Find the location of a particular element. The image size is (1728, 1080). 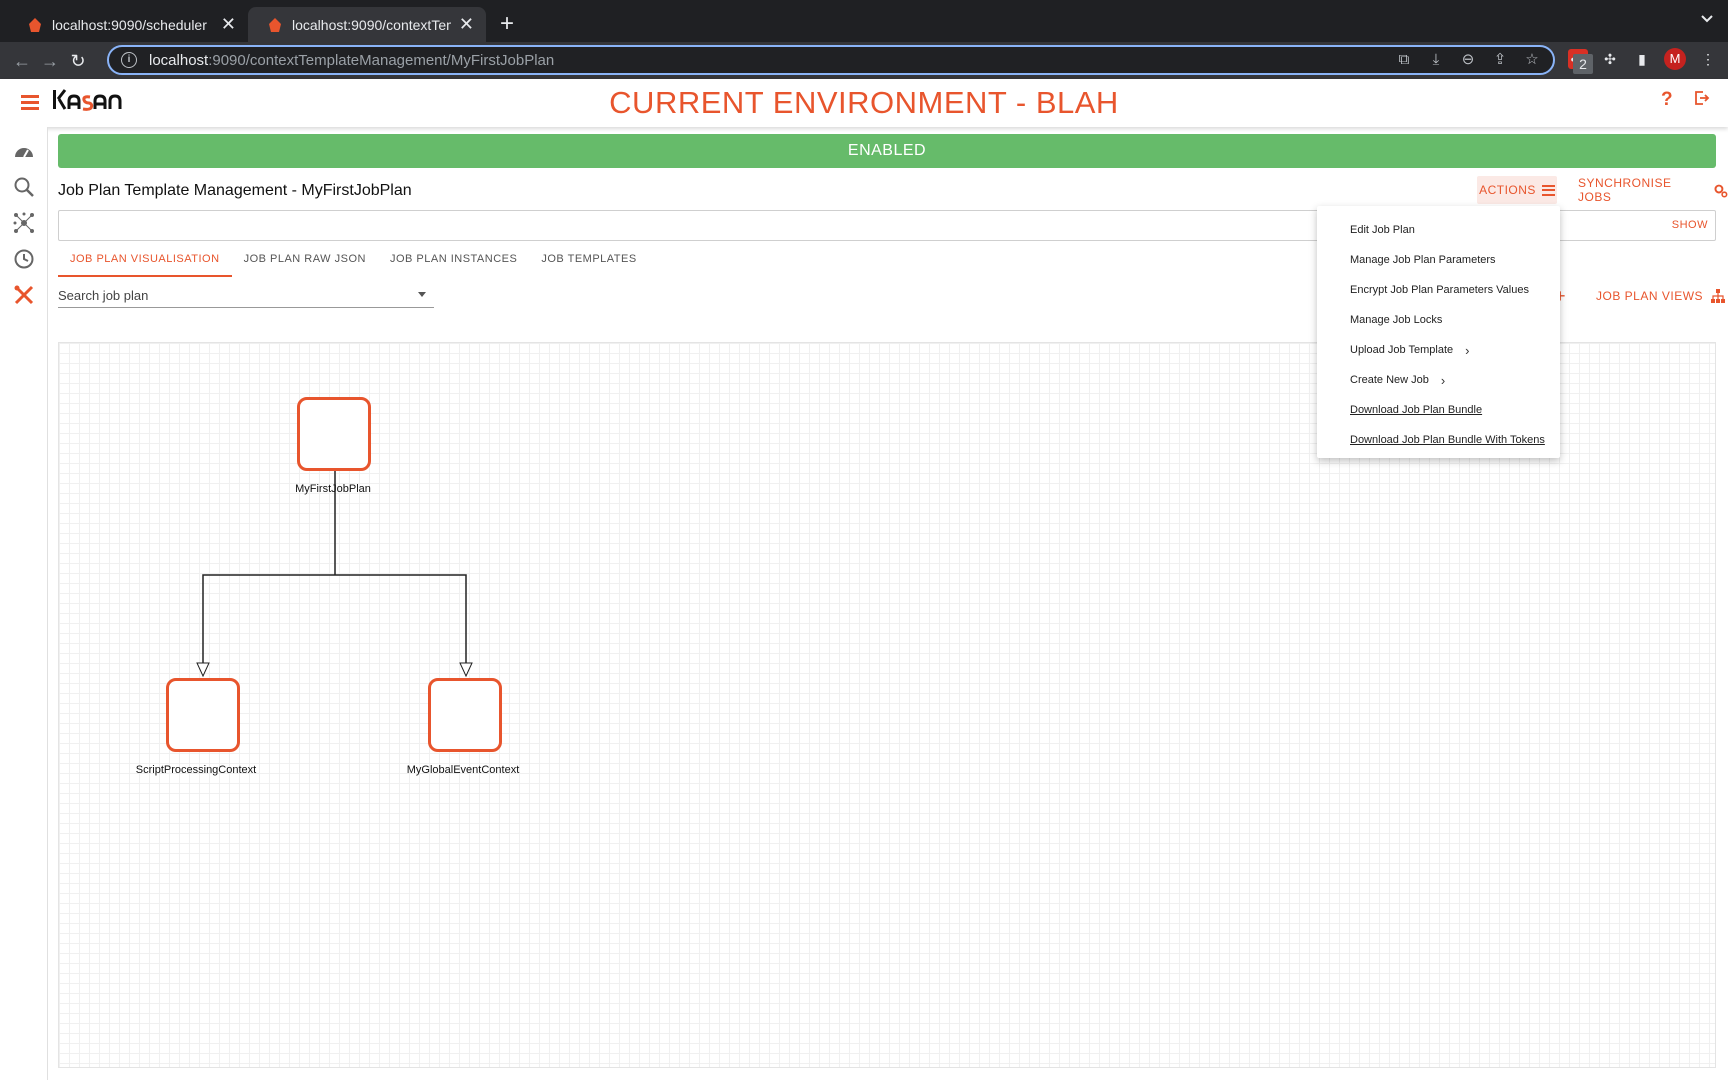

logout-icon is located at coordinates (1702, 98).